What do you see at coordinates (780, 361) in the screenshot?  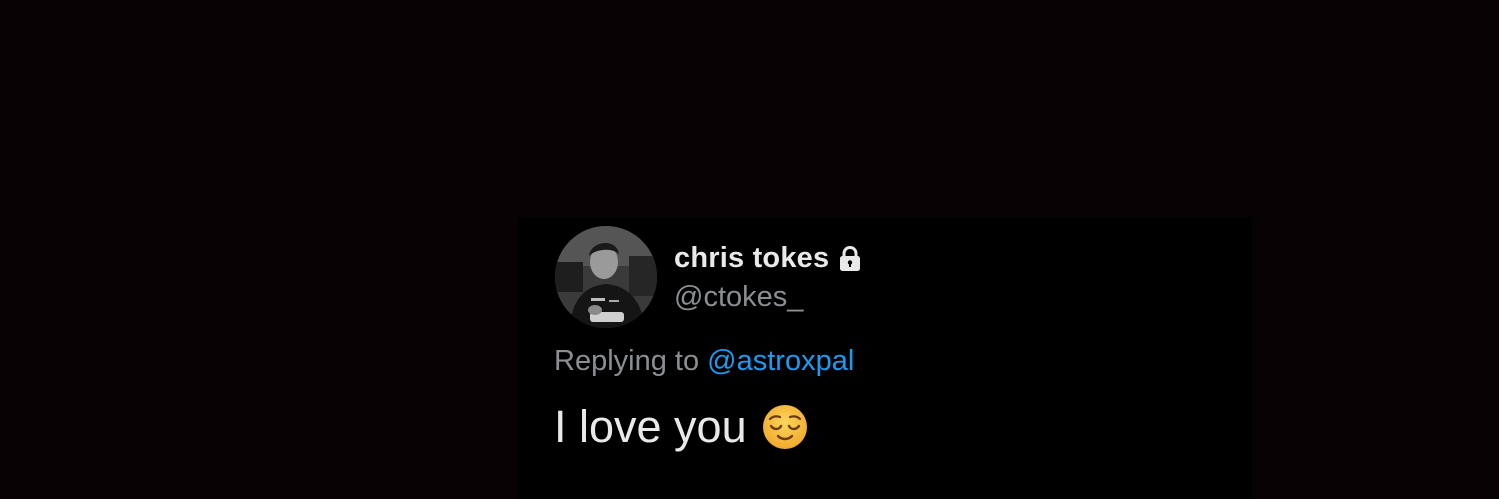 I see `reply-mention-link: @astroxpal` at bounding box center [780, 361].